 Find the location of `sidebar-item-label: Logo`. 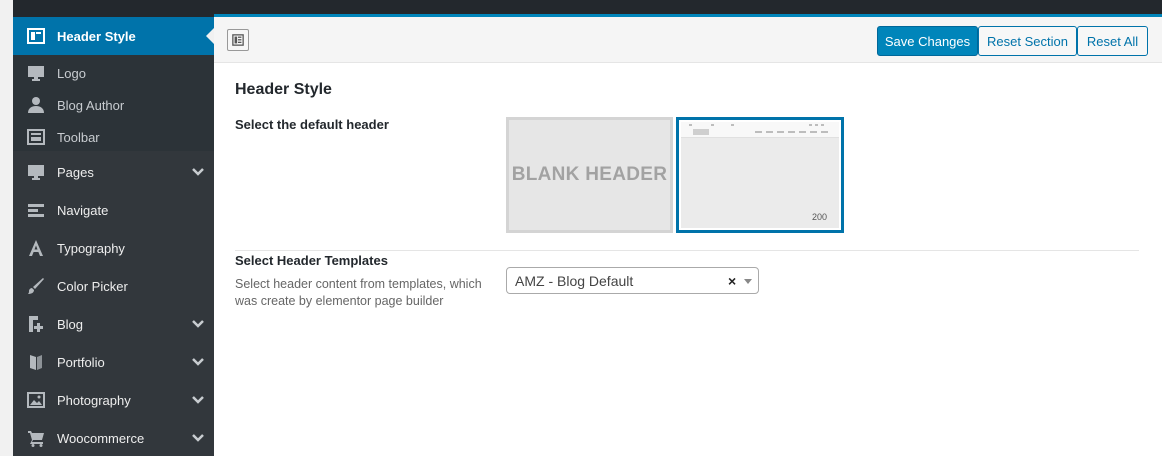

sidebar-item-label: Logo is located at coordinates (71, 73).